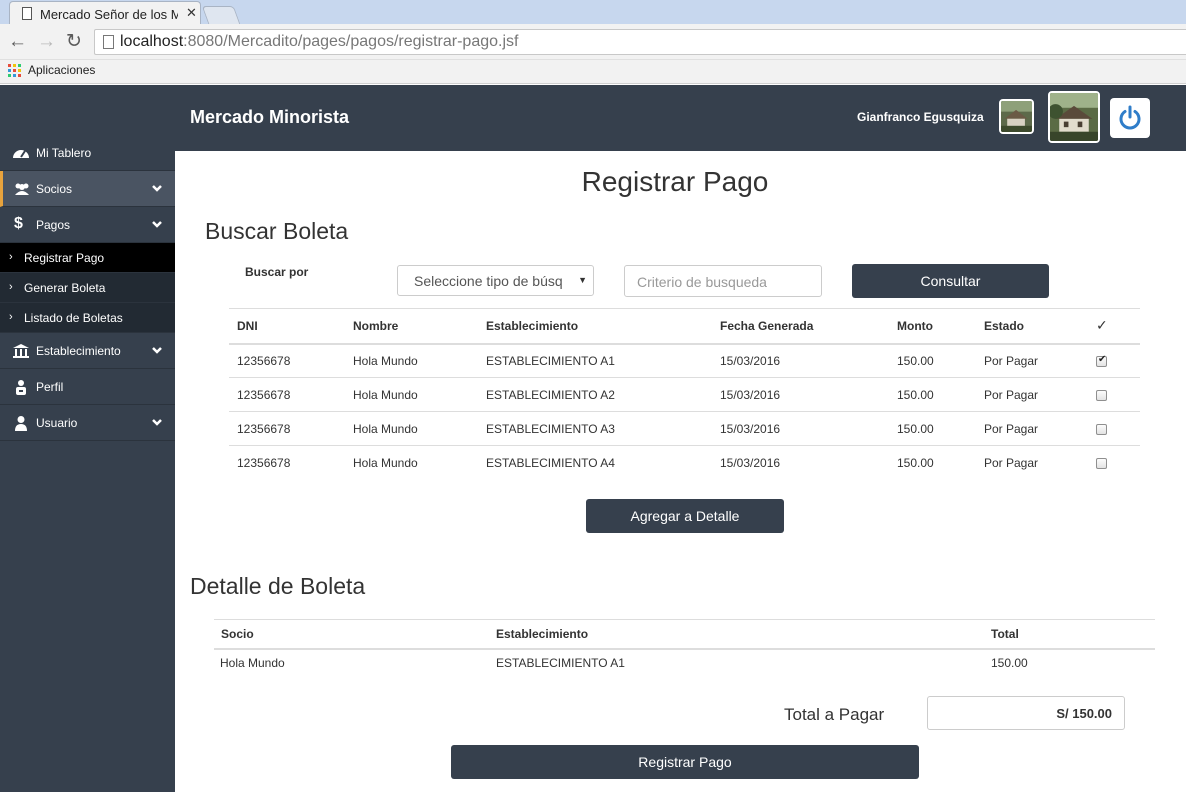  I want to click on search-type-select: Seleccione tipo de búsq ▼, so click(495, 280).